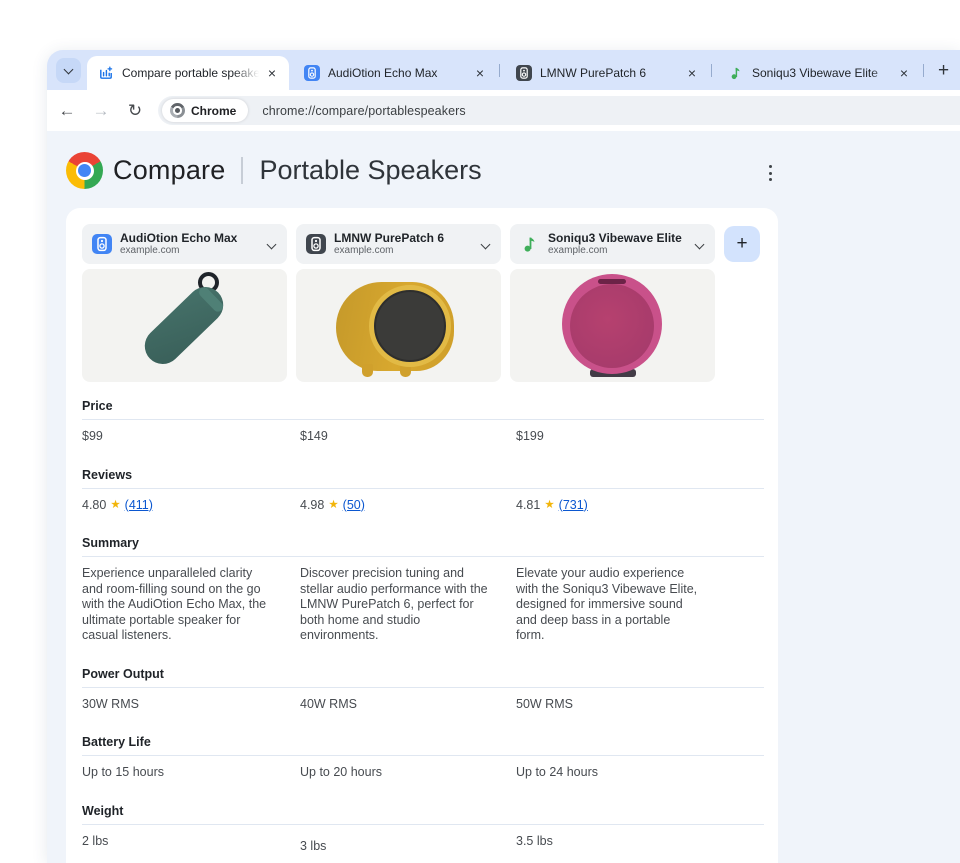 Image resolution: width=960 pixels, height=863 pixels. Describe the element at coordinates (84, 170) in the screenshot. I see `chrome-logo-icon` at that location.